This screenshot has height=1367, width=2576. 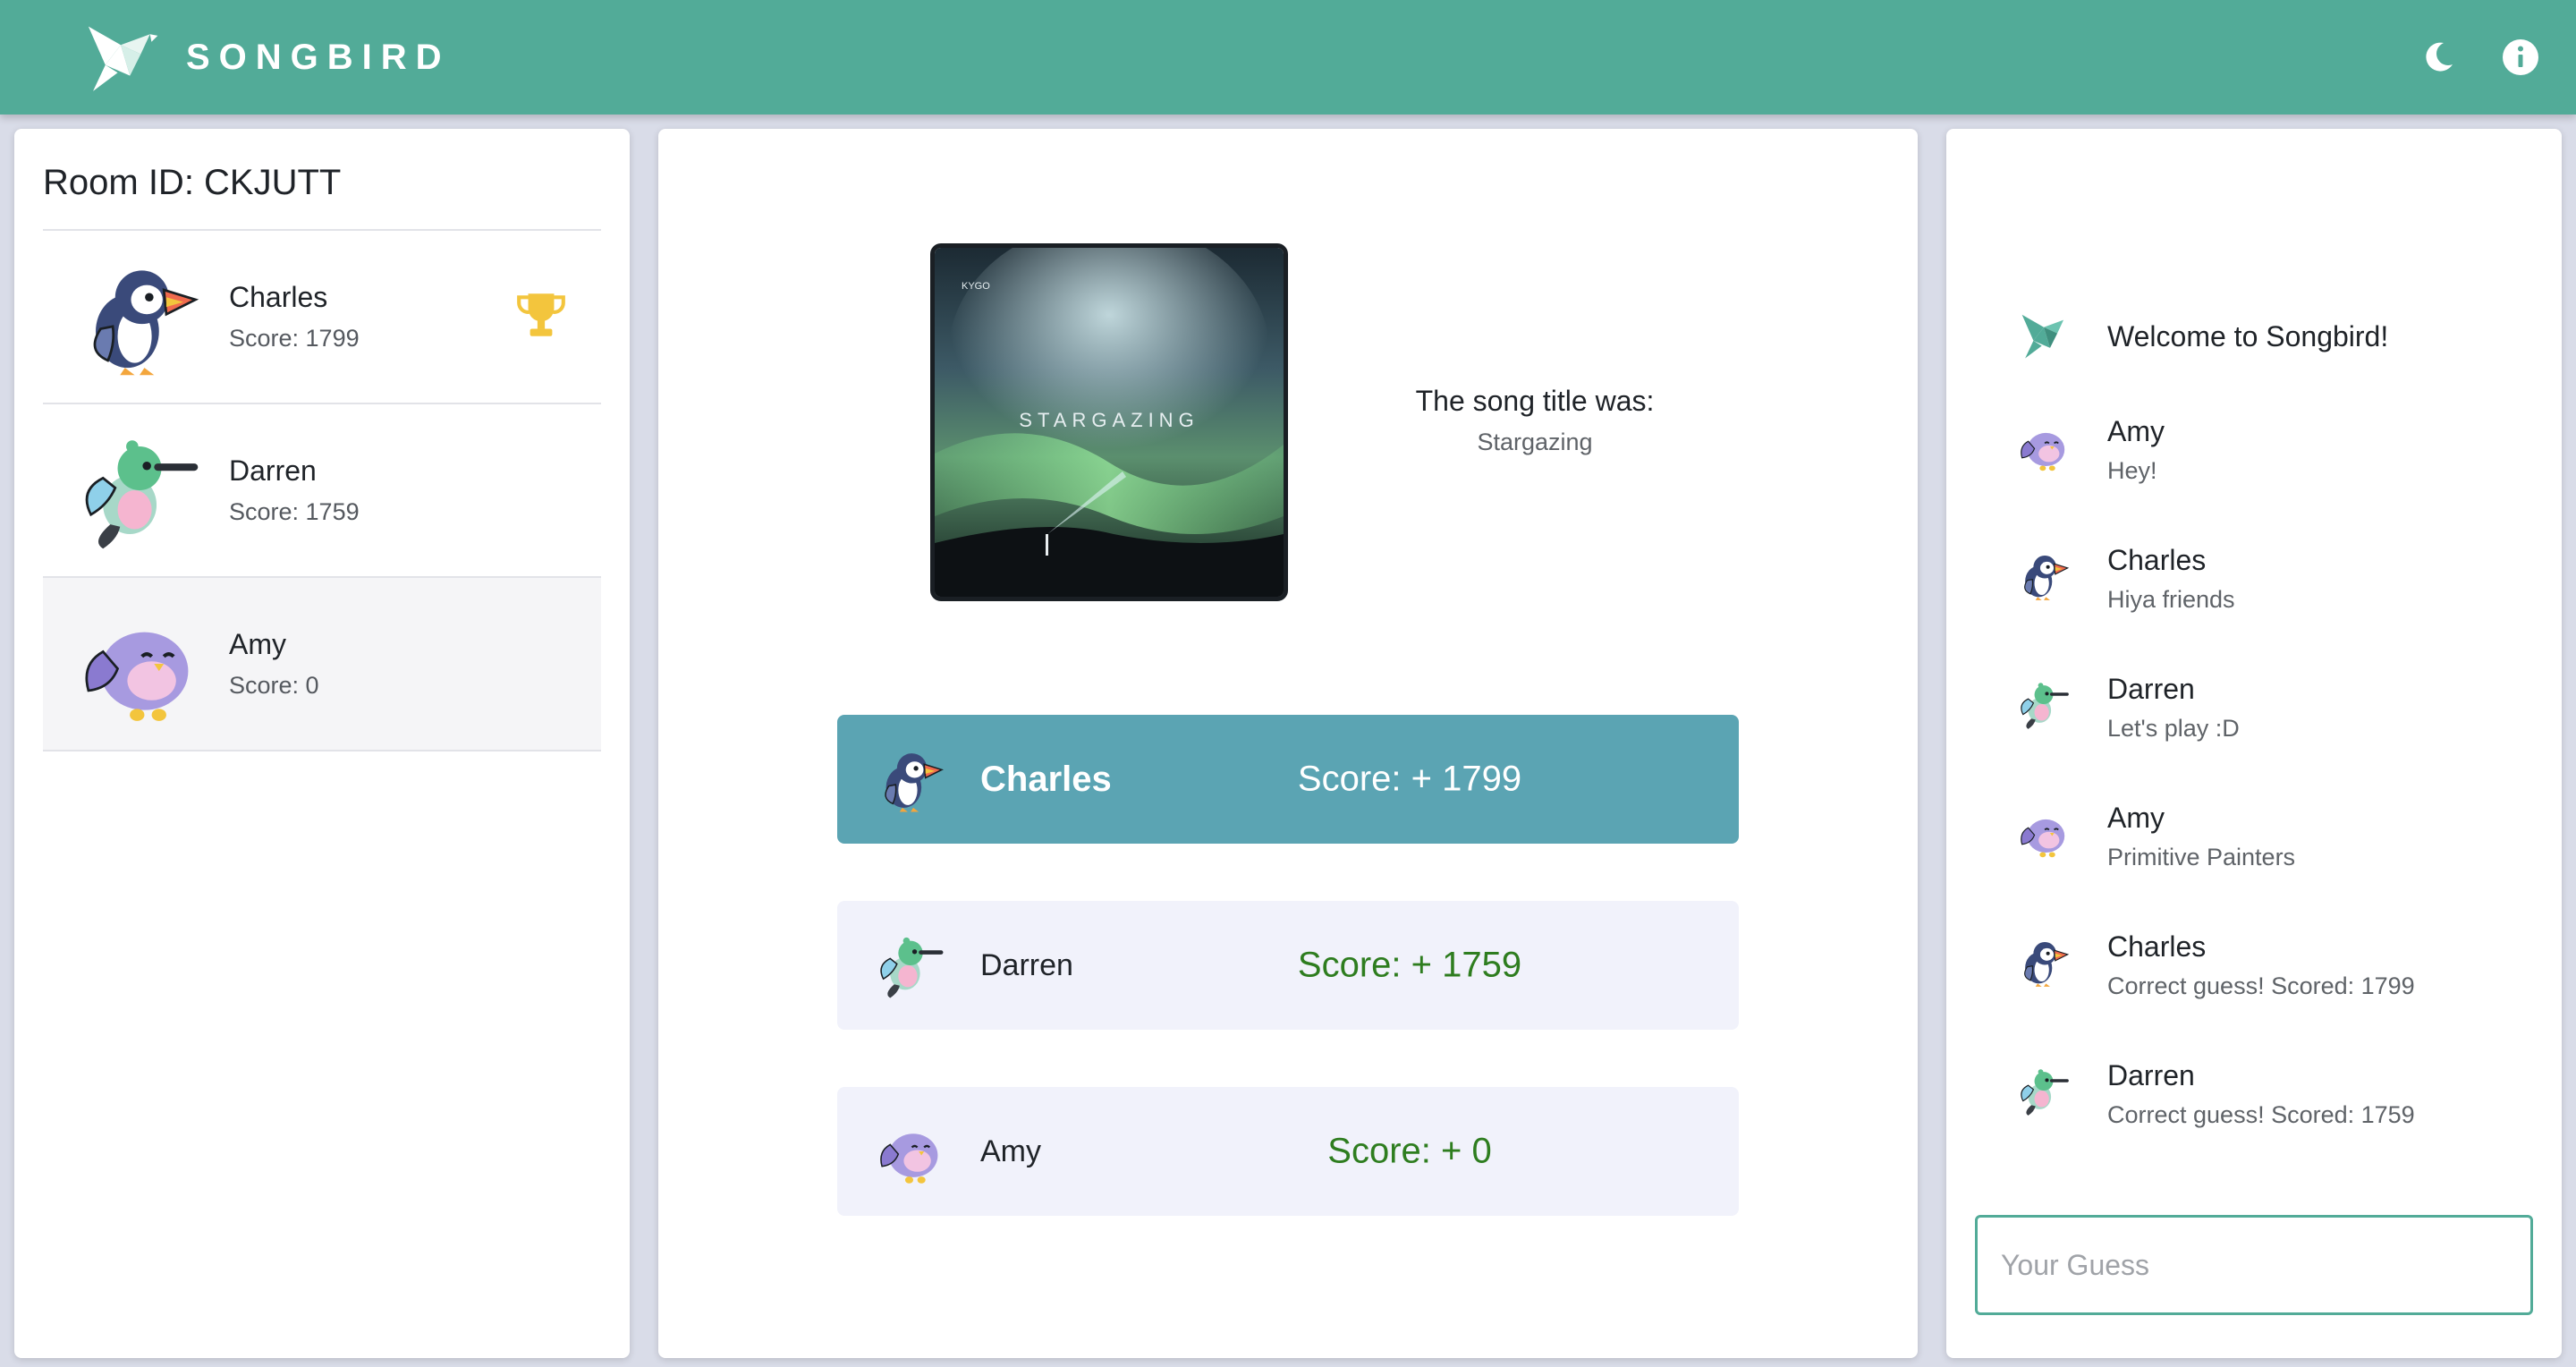 What do you see at coordinates (2265, 1265) in the screenshot?
I see `guess-input` at bounding box center [2265, 1265].